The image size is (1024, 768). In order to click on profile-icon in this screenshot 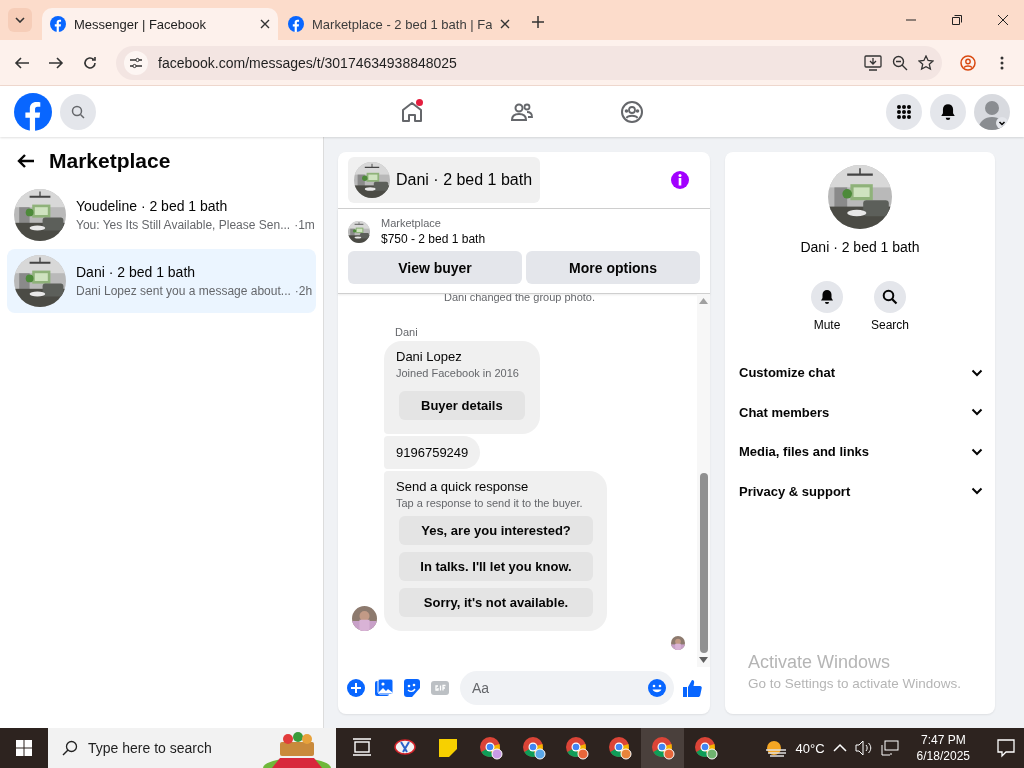, I will do `click(968, 62)`.